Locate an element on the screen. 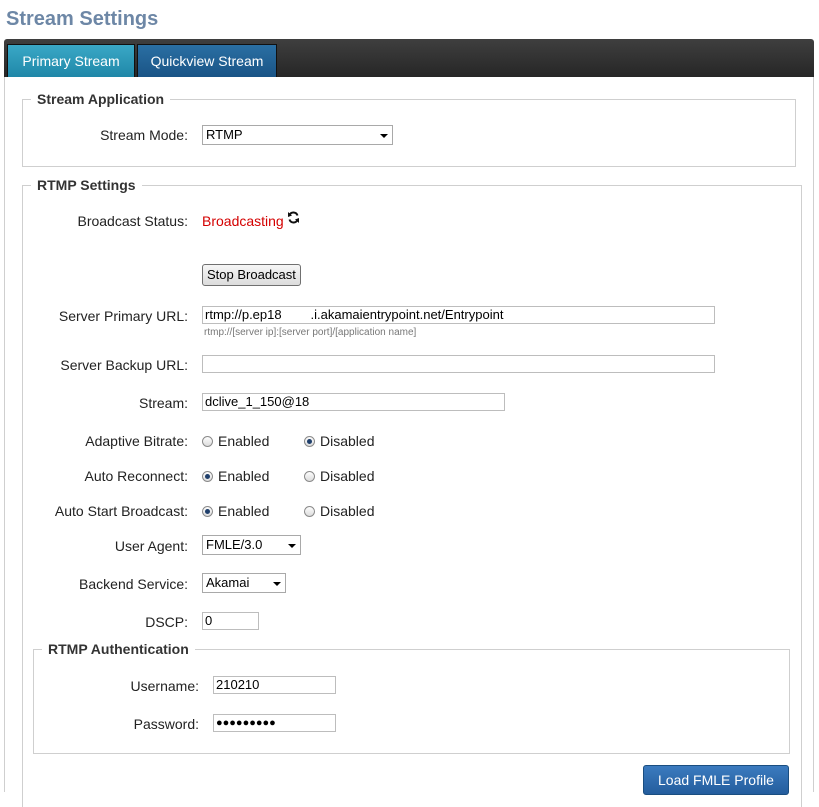  user-agent-value: FMLE/3.0 is located at coordinates (234, 544).